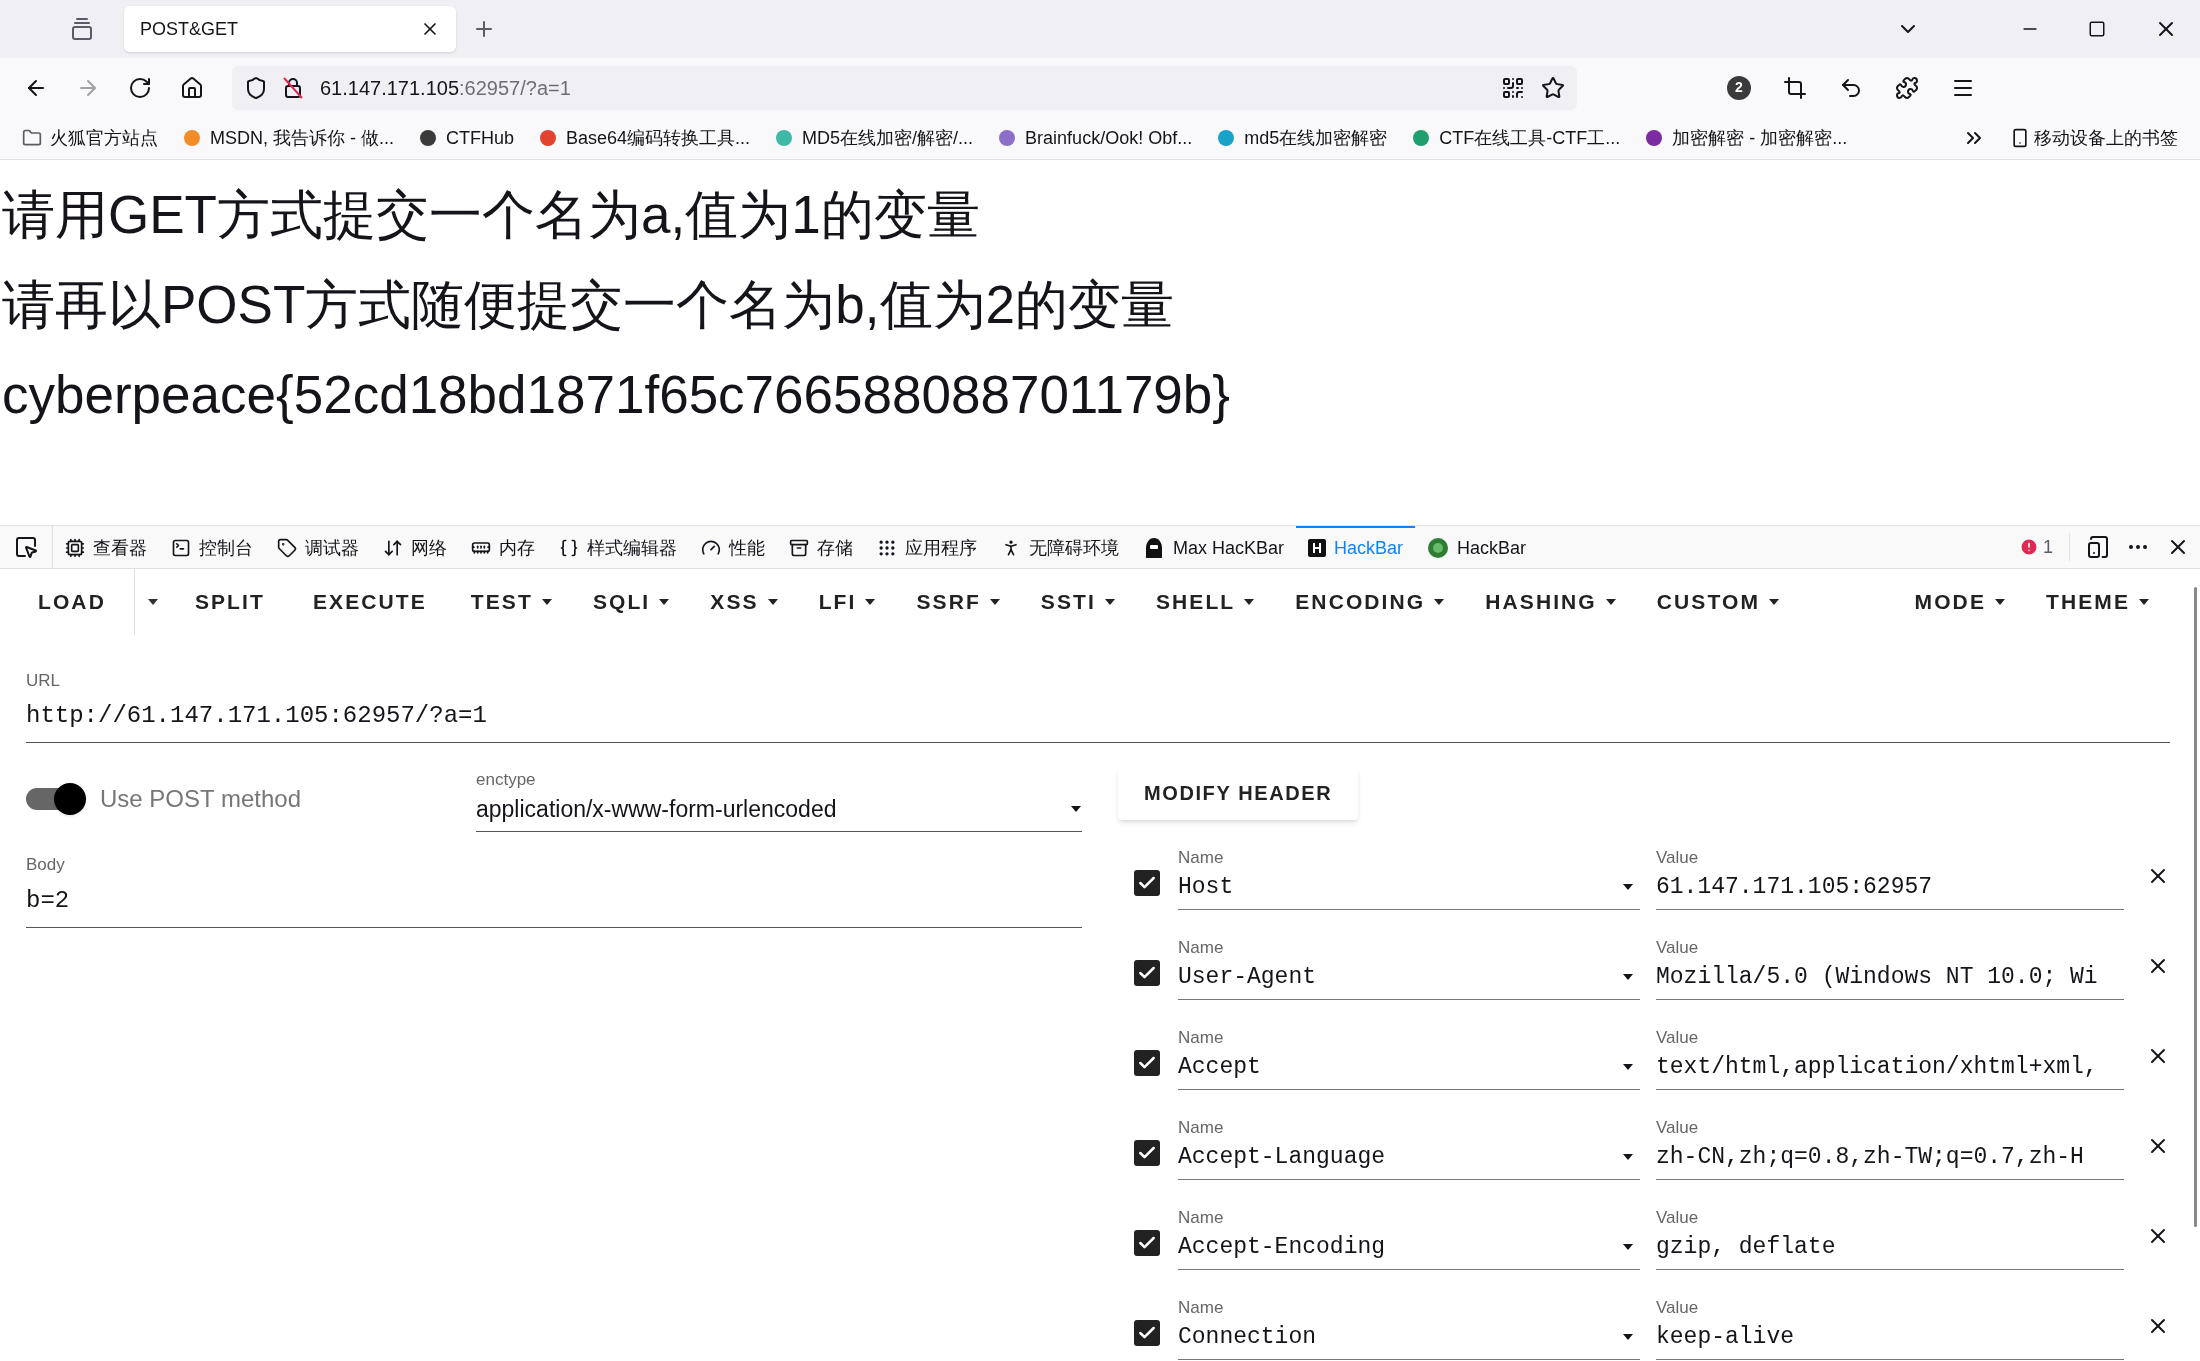 This screenshot has width=2200, height=1361. I want to click on insecure-lock-icon, so click(293, 87).